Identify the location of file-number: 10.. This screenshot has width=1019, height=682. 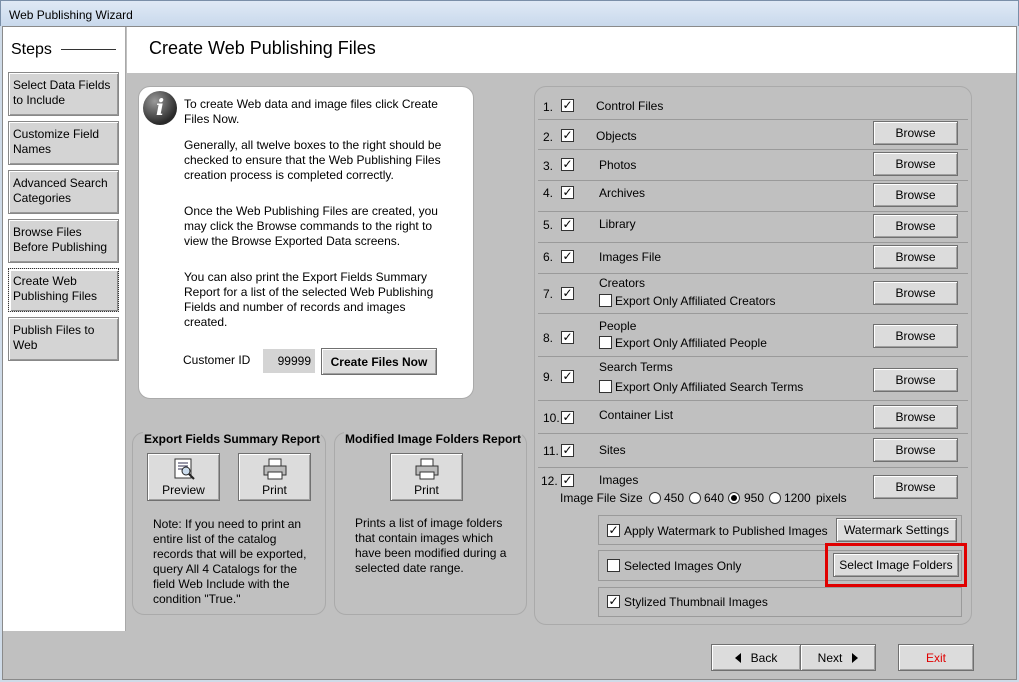
(551, 418).